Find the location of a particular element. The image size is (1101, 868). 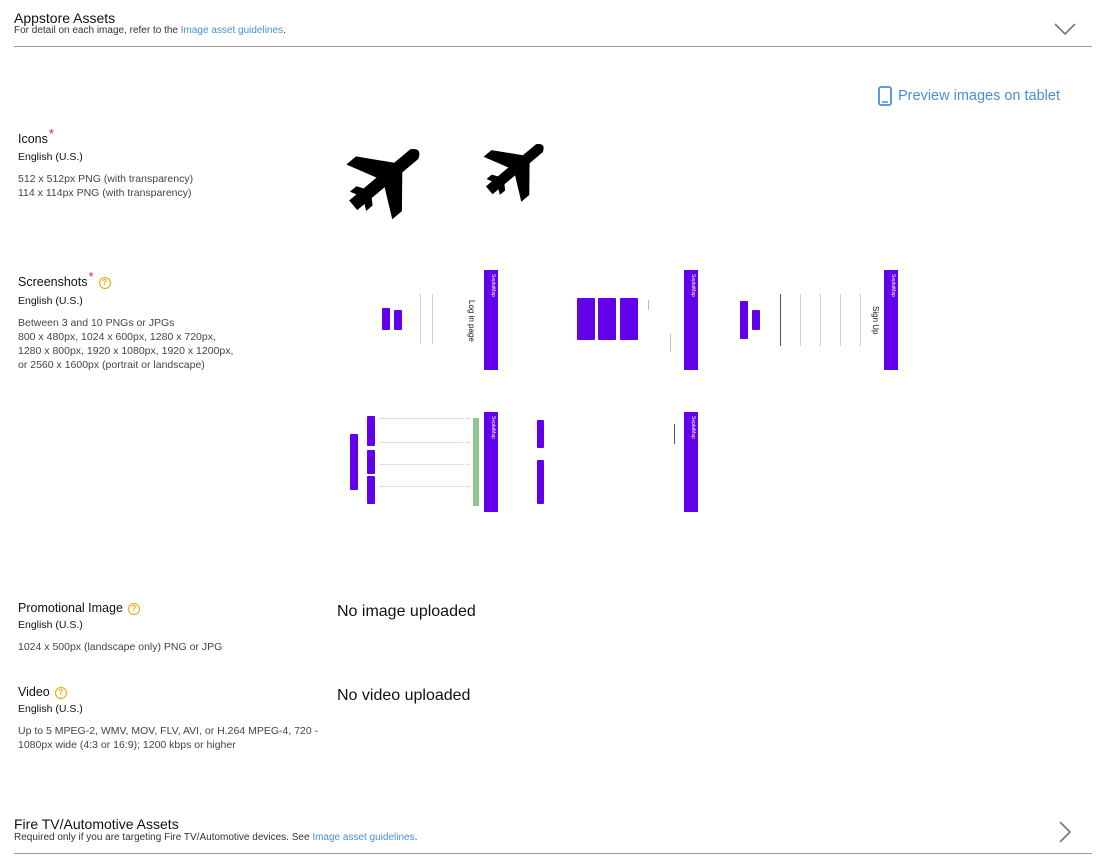

screenshot-thumb-menu: SeptaMap is located at coordinates (619, 320).